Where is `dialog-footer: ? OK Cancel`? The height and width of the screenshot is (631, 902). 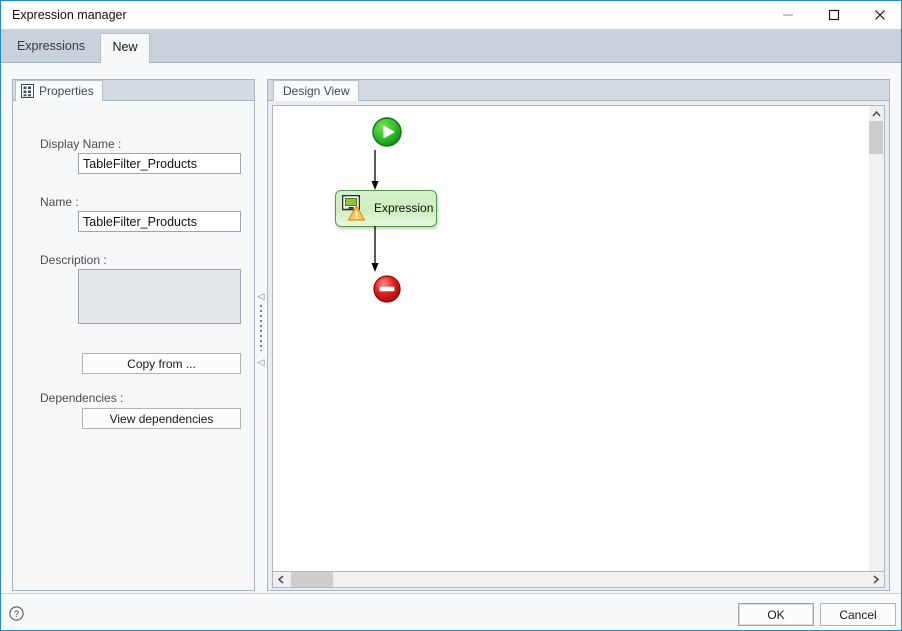 dialog-footer: ? OK Cancel is located at coordinates (451, 611).